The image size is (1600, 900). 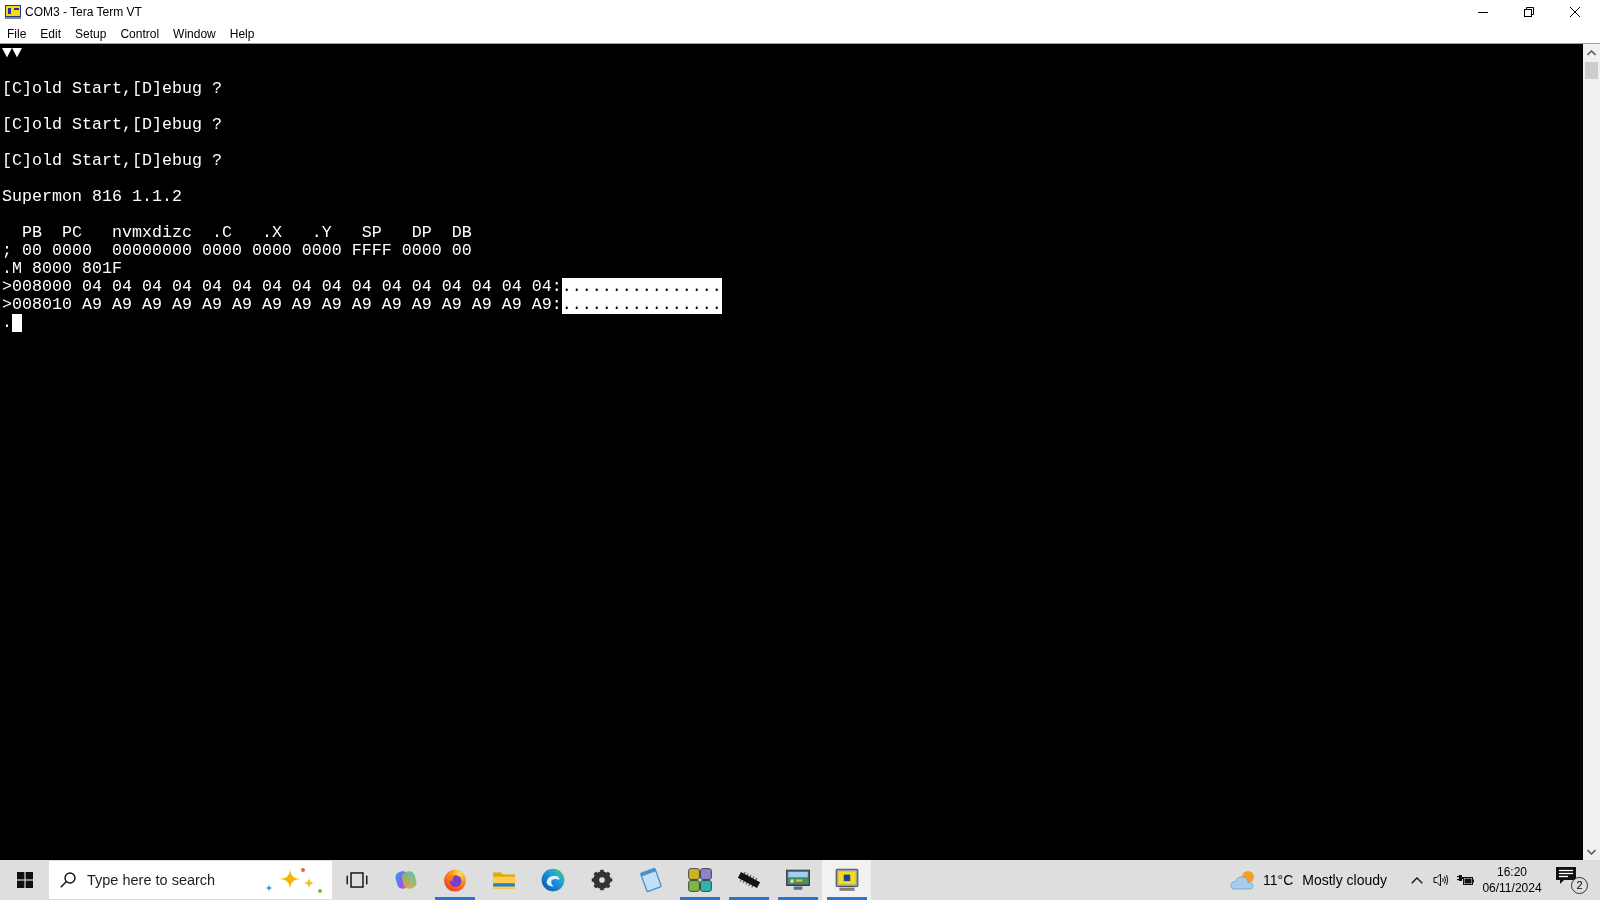 I want to click on menu-item: Control, so click(x=140, y=33).